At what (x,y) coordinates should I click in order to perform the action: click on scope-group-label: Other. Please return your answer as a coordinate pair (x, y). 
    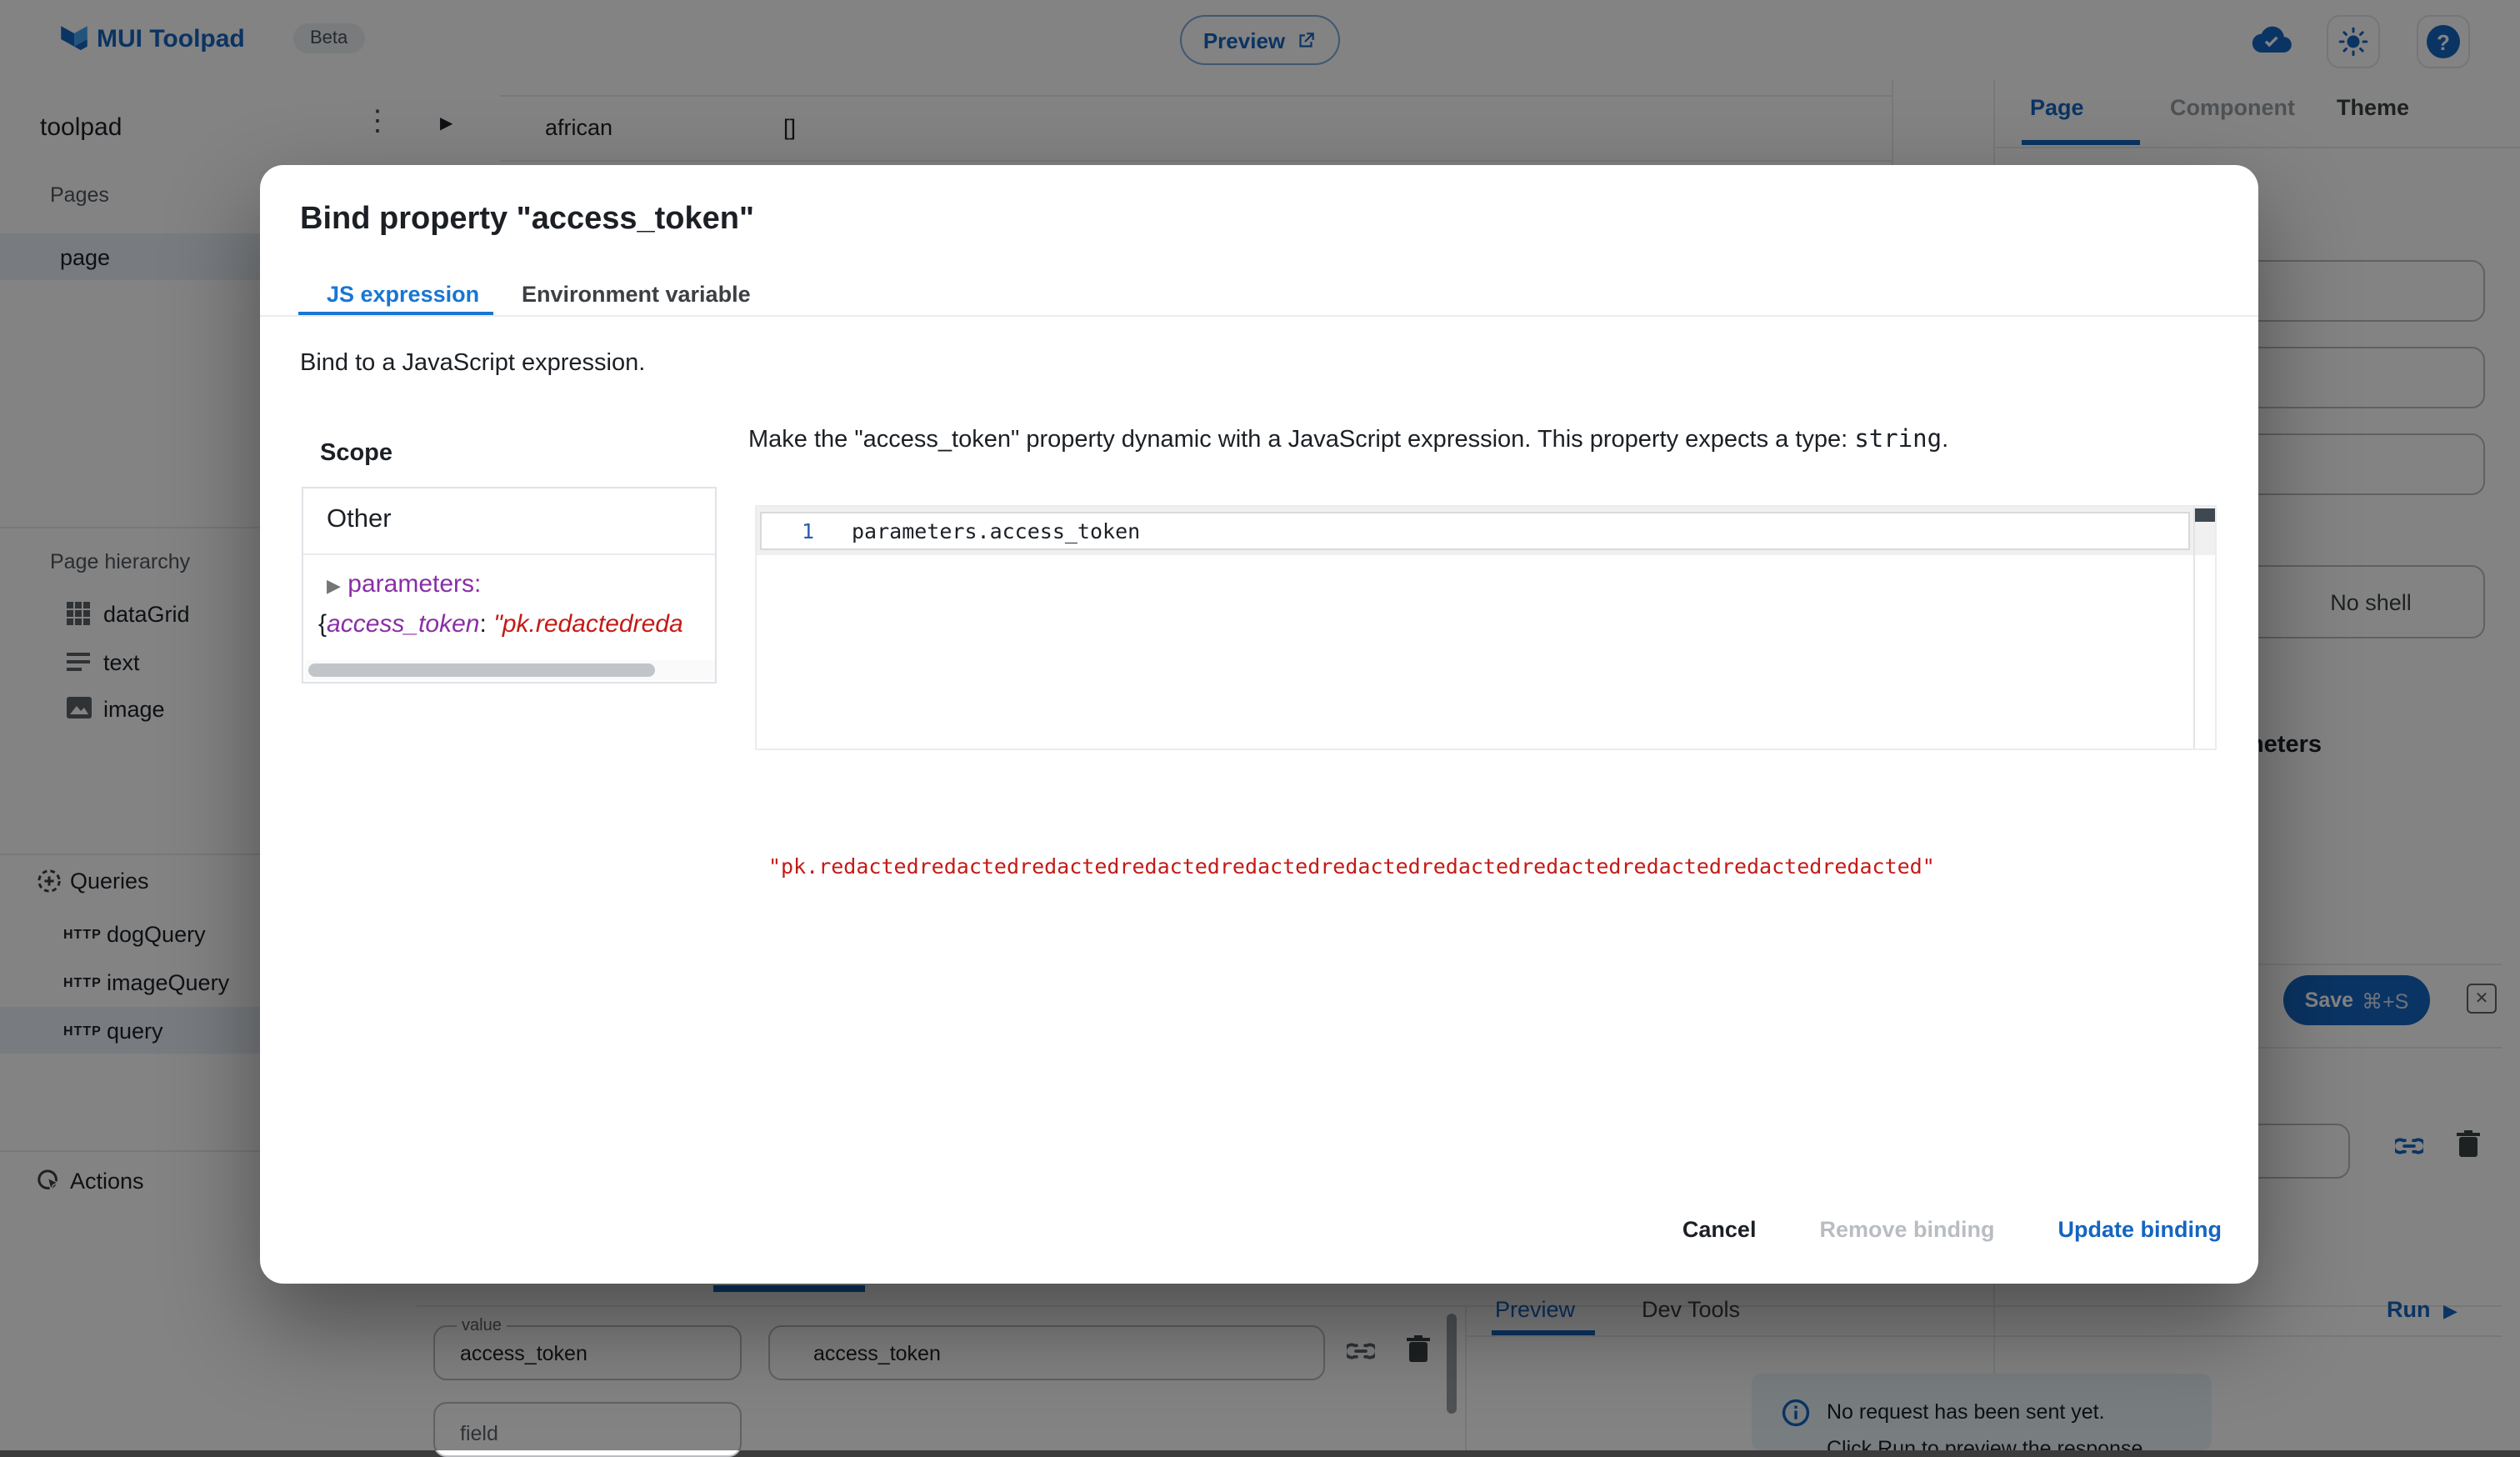
    Looking at the image, I should click on (359, 519).